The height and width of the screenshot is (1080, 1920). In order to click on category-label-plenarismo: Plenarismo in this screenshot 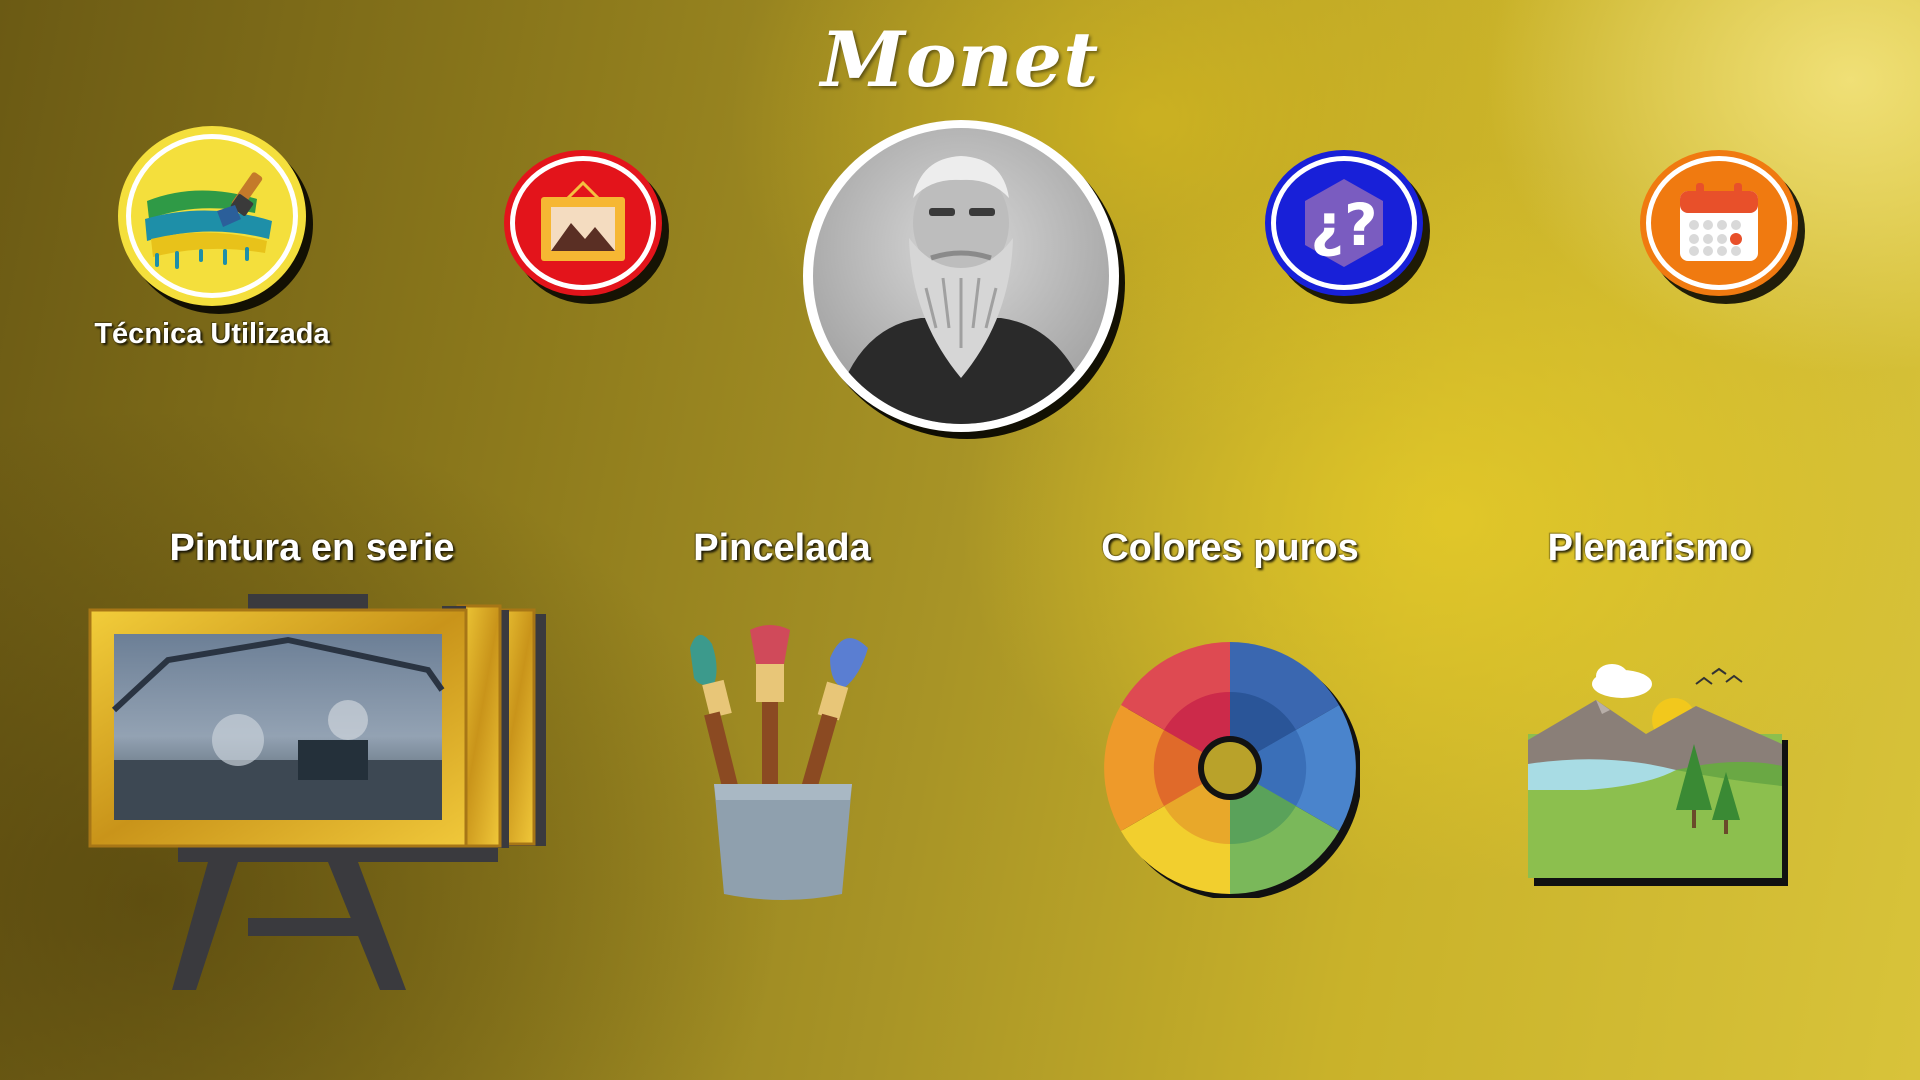, I will do `click(1650, 548)`.